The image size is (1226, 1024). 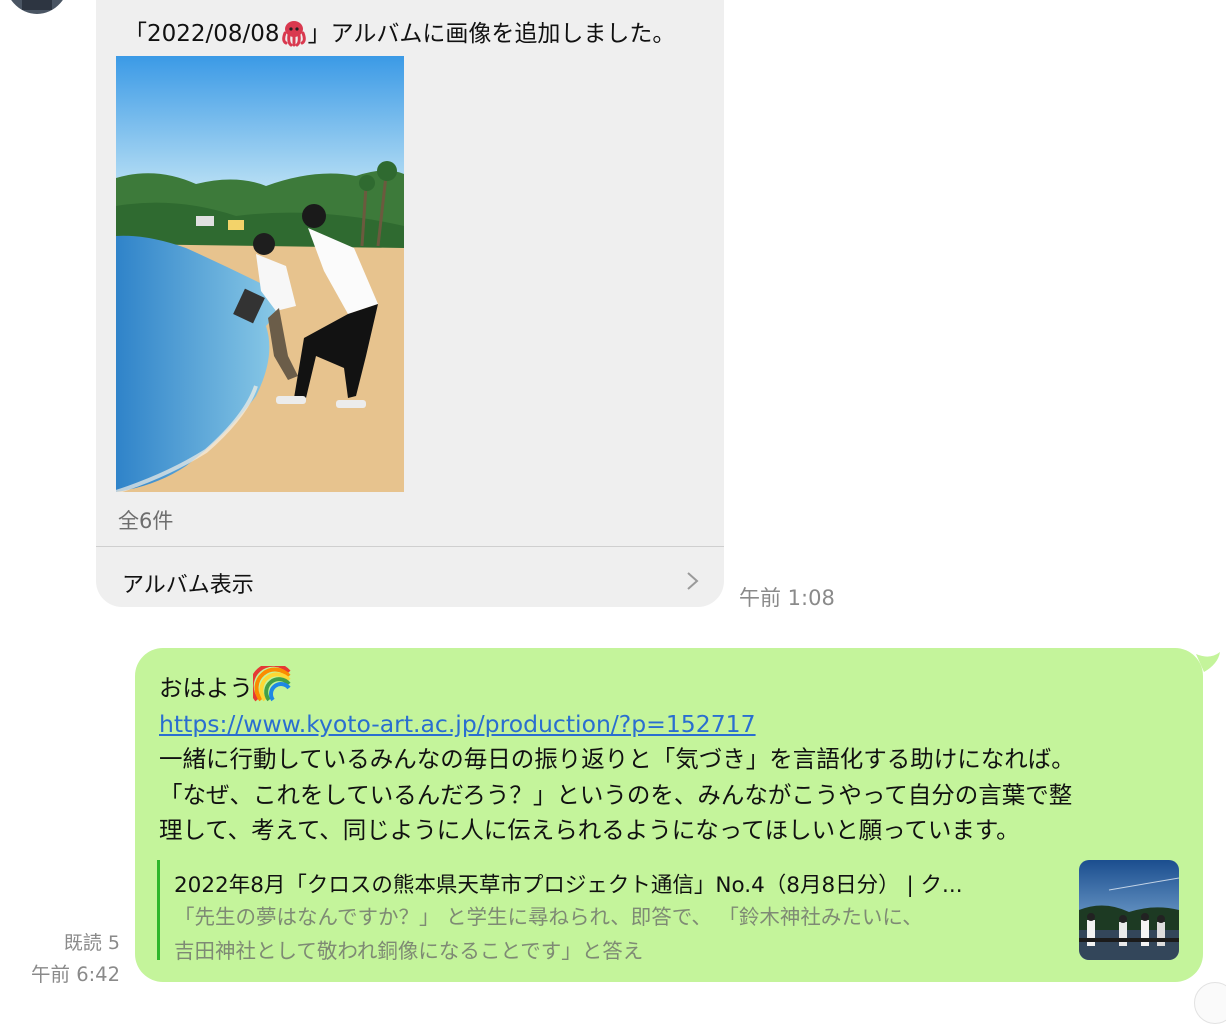 I want to click on album-caption-prefix: 「2022/08/08, so click(x=202, y=34).